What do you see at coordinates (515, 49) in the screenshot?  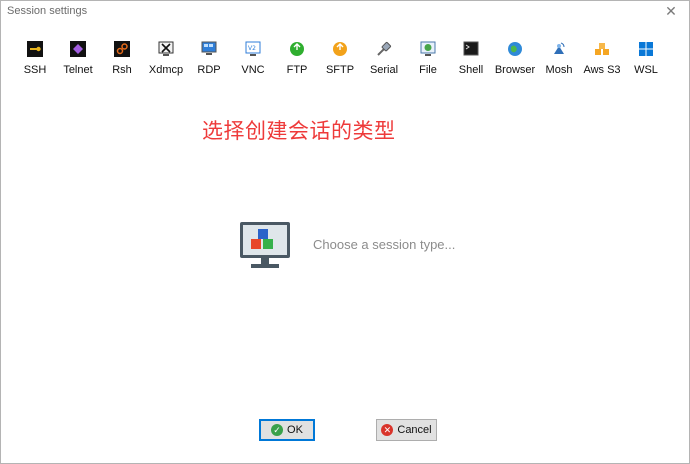 I see `browser-icon` at bounding box center [515, 49].